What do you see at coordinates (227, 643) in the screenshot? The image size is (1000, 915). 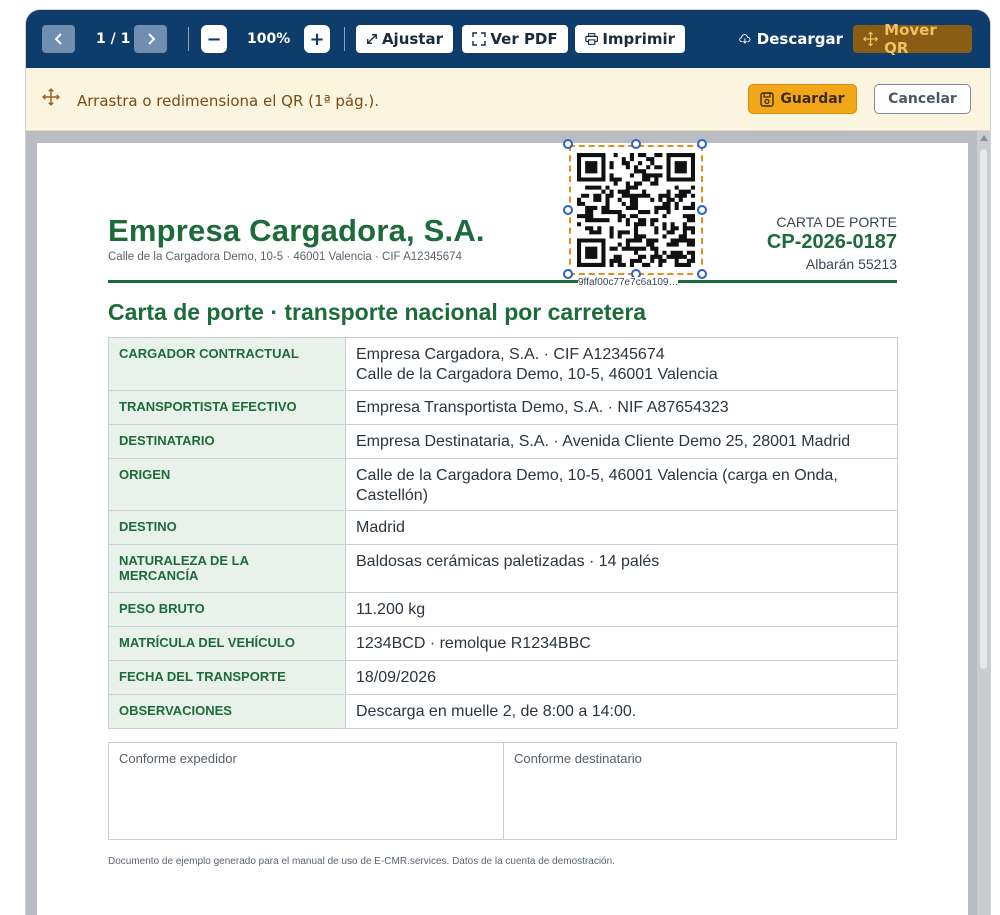 I see `field-label: MATRÍCULA DEL VEHÍCULO` at bounding box center [227, 643].